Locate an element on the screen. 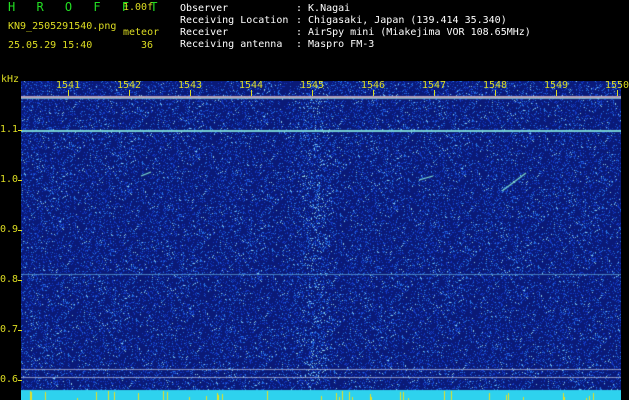 This screenshot has width=629, height=400. observer-value: : K.Nagai is located at coordinates (323, 8).